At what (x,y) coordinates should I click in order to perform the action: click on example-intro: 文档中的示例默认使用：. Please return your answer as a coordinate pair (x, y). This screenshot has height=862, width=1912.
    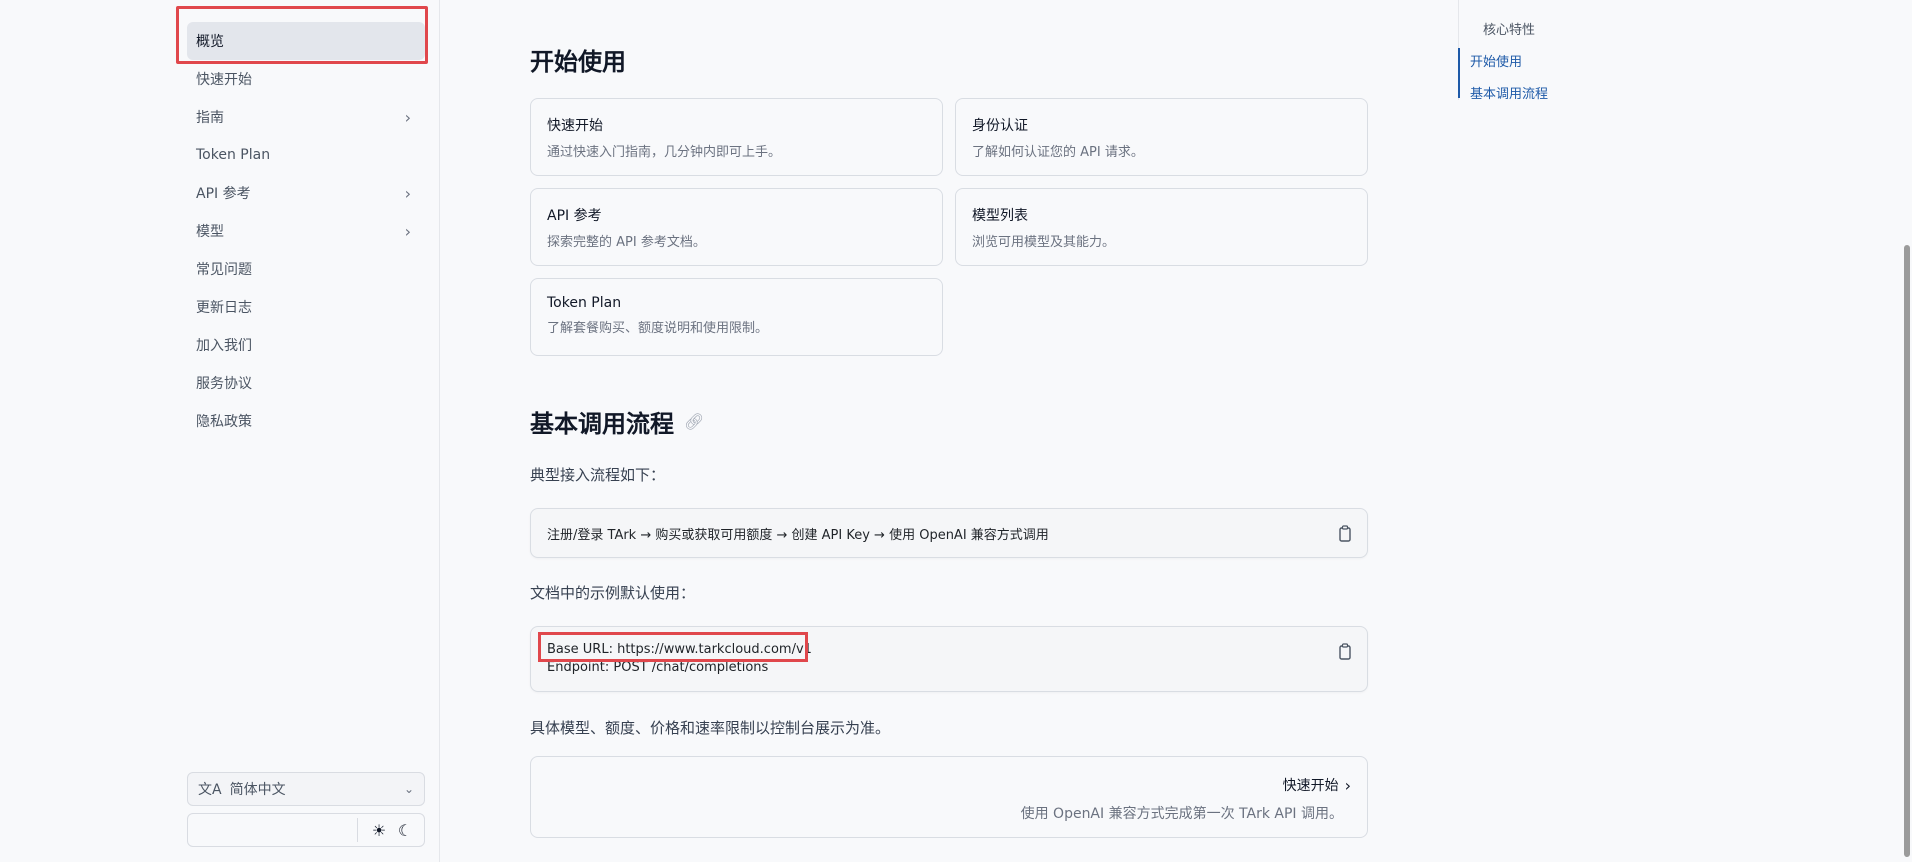
    Looking at the image, I should click on (613, 593).